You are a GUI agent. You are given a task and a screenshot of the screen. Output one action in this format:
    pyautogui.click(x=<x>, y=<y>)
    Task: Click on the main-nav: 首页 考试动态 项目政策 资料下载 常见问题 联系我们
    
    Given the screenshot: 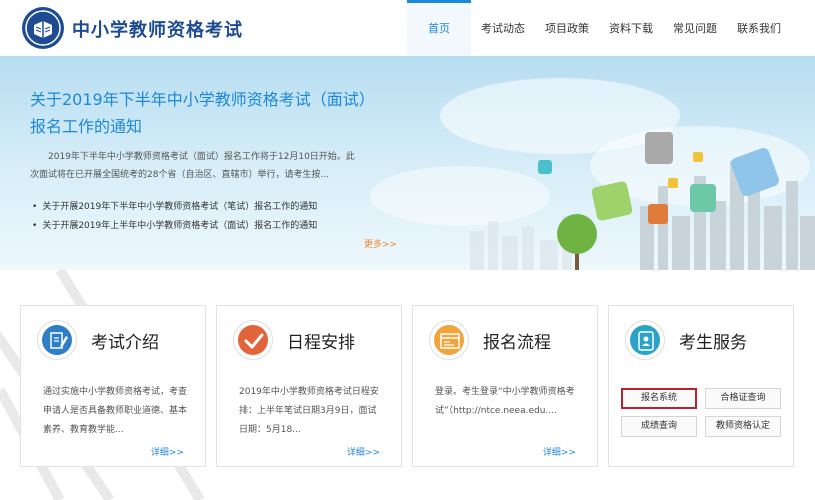 What is the action you would take?
    pyautogui.click(x=599, y=28)
    